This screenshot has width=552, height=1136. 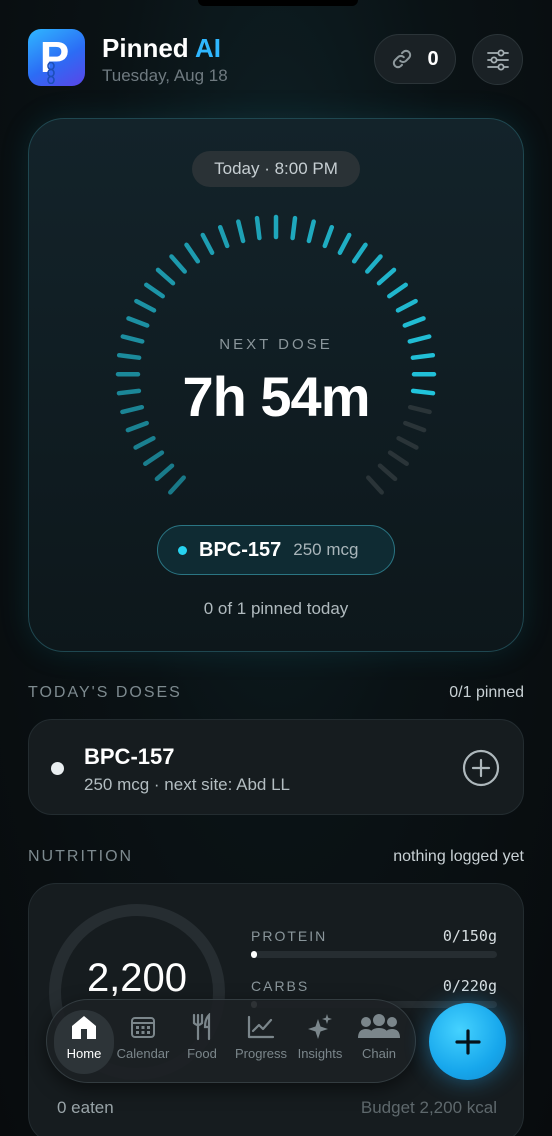 What do you see at coordinates (187, 784) in the screenshot?
I see `dose-item-detail: 250 mcg · next site: Abd LL` at bounding box center [187, 784].